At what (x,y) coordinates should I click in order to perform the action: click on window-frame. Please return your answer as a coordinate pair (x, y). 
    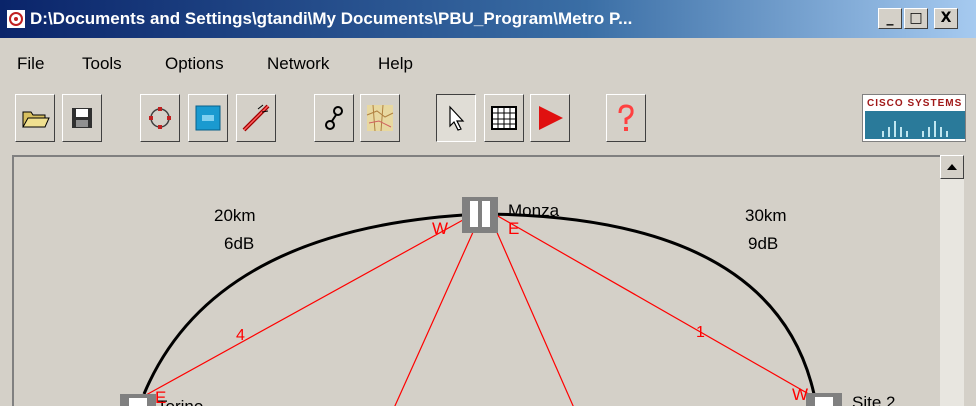
    Looking at the image, I should click on (970, 280).